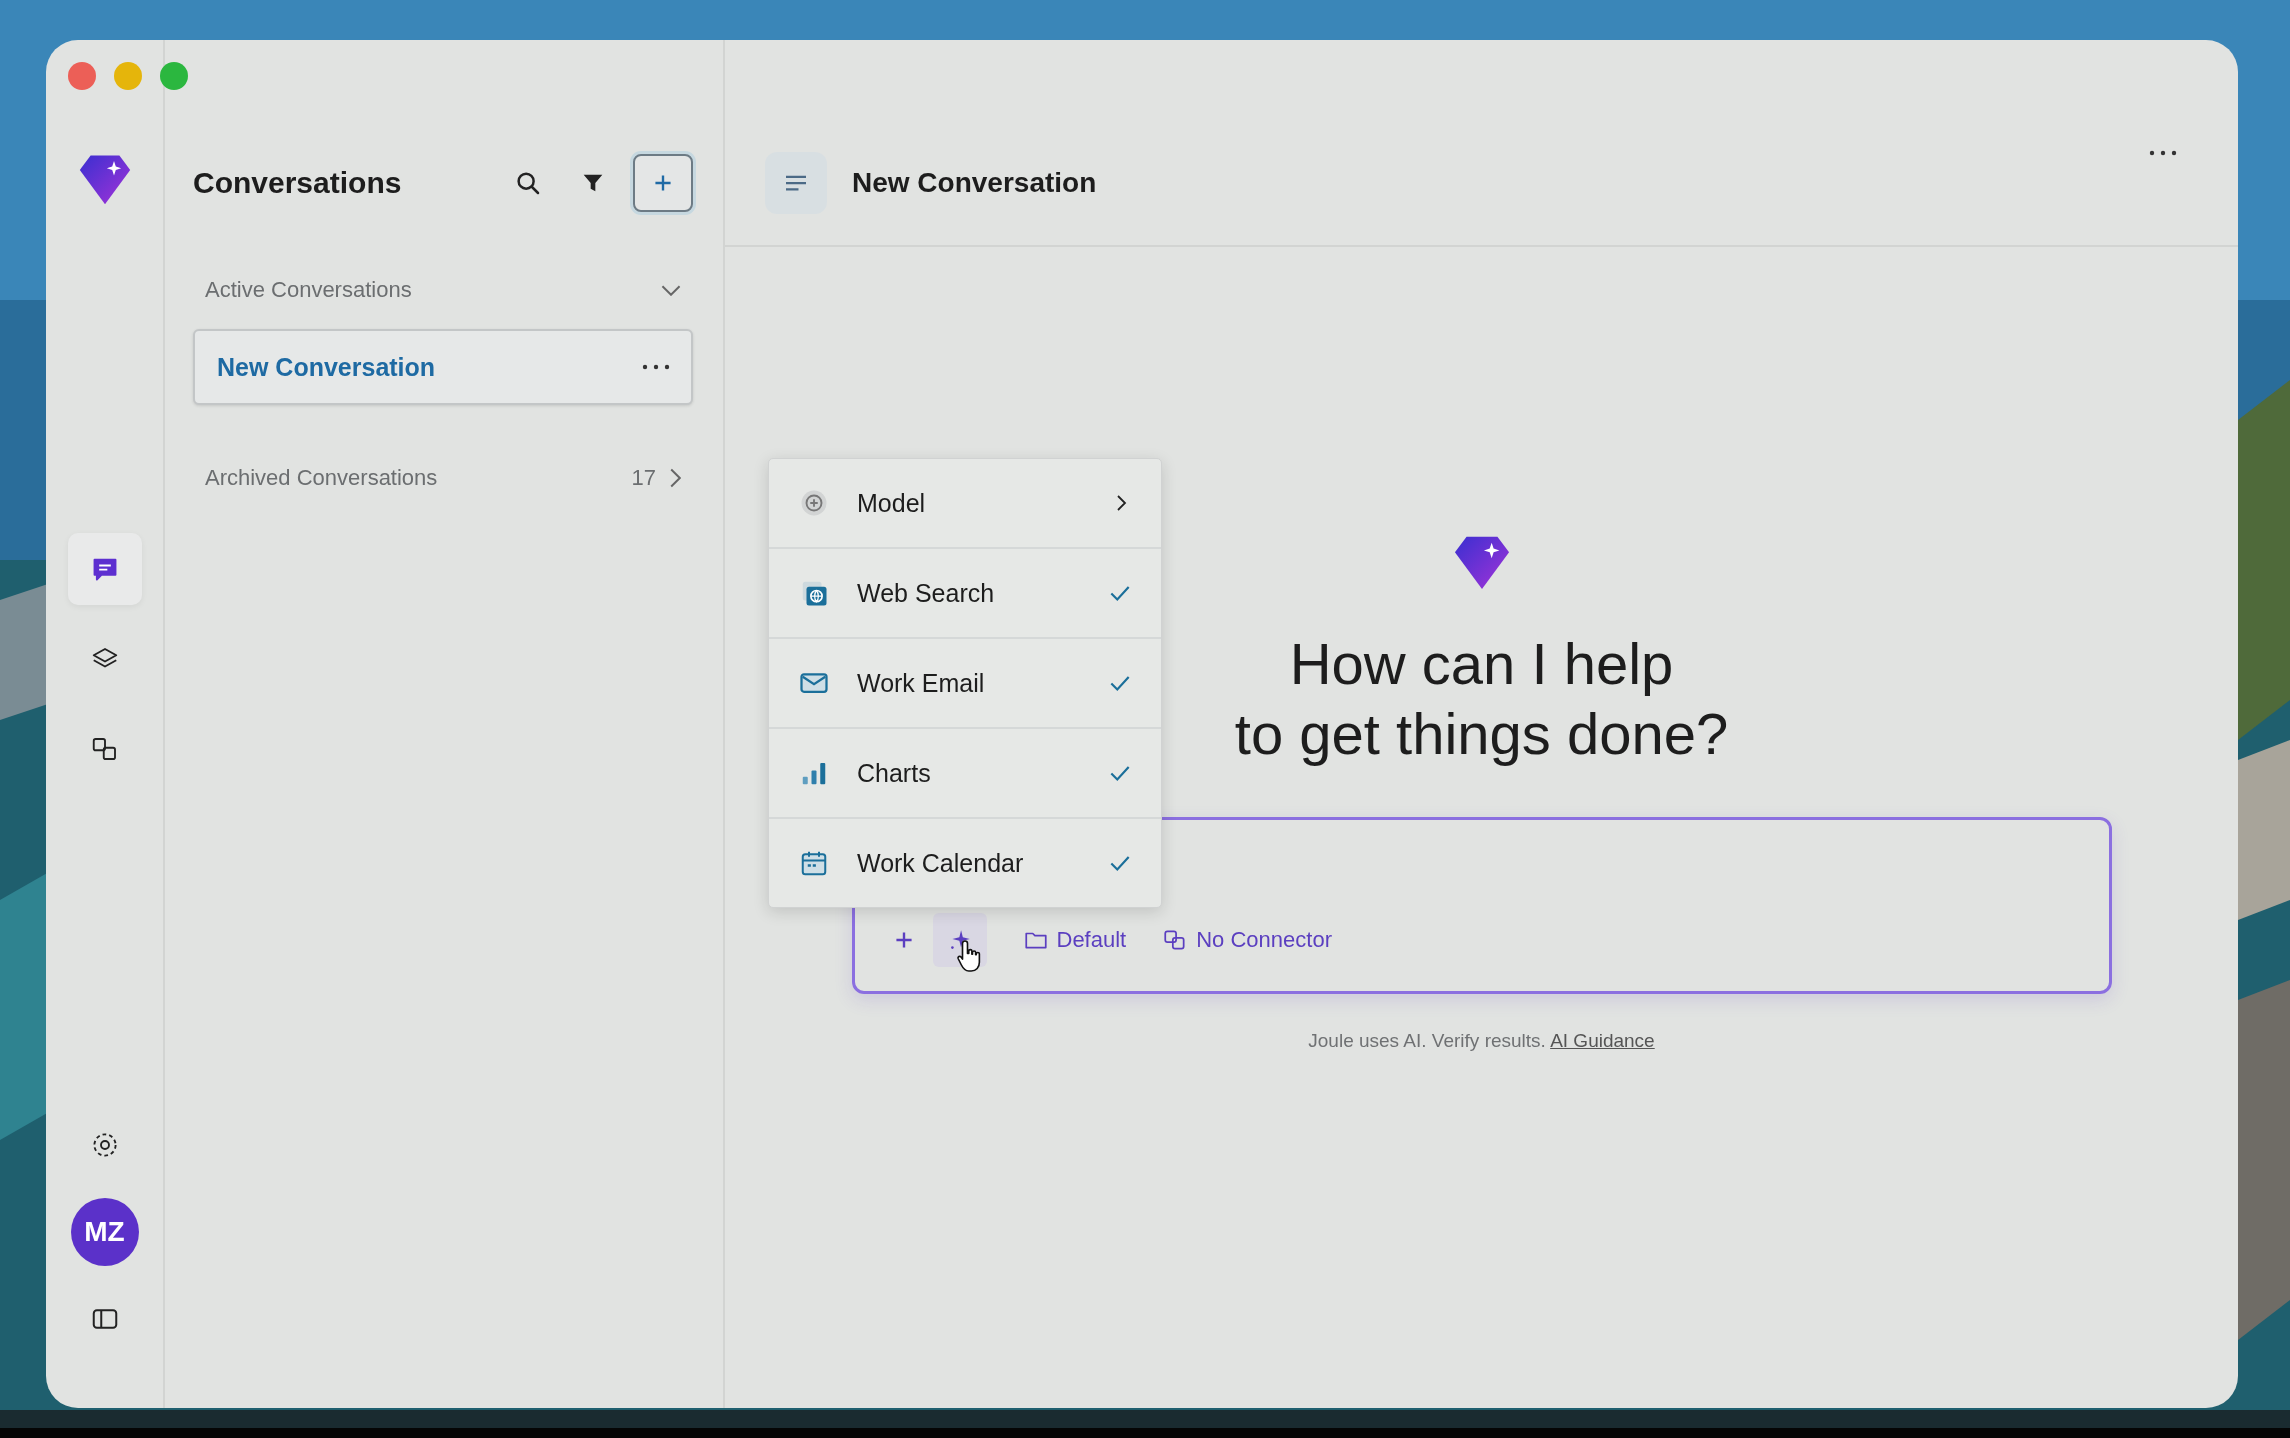 The image size is (2290, 1438). I want to click on connector-selector: No Connector, so click(1247, 940).